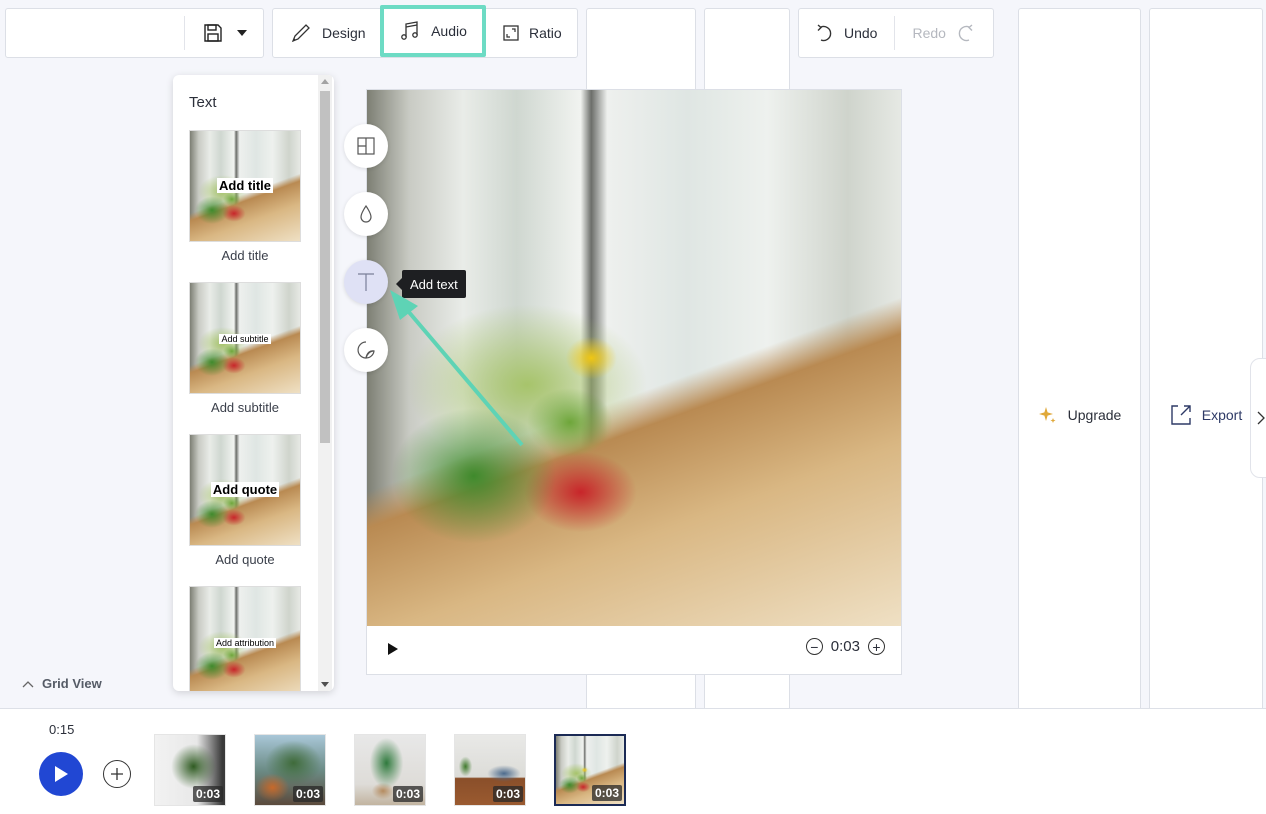 Image resolution: width=1266 pixels, height=814 pixels. I want to click on project-name-field, so click(95, 33).